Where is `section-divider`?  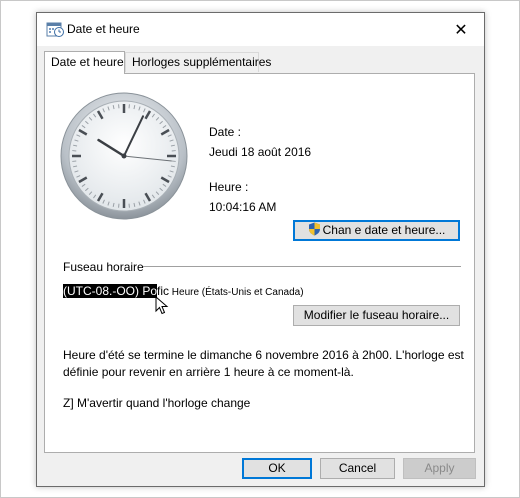 section-divider is located at coordinates (302, 266).